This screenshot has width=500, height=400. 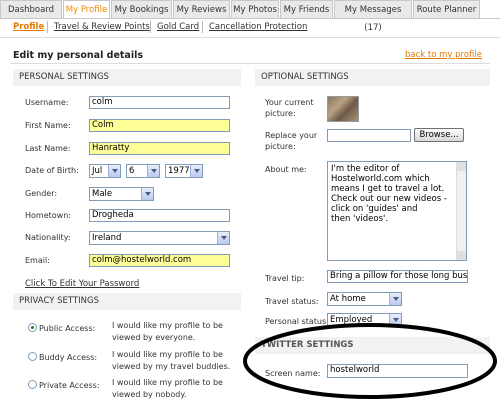 What do you see at coordinates (102, 194) in the screenshot?
I see `gender-value: Male` at bounding box center [102, 194].